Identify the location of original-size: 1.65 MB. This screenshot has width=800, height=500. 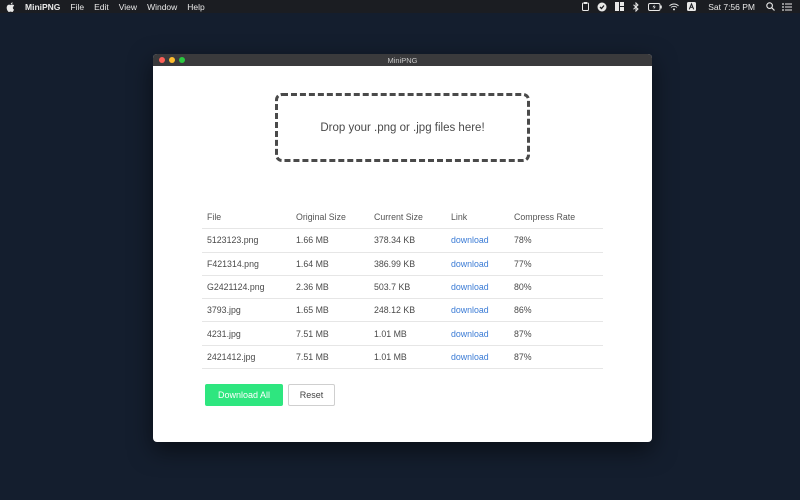
(312, 310).